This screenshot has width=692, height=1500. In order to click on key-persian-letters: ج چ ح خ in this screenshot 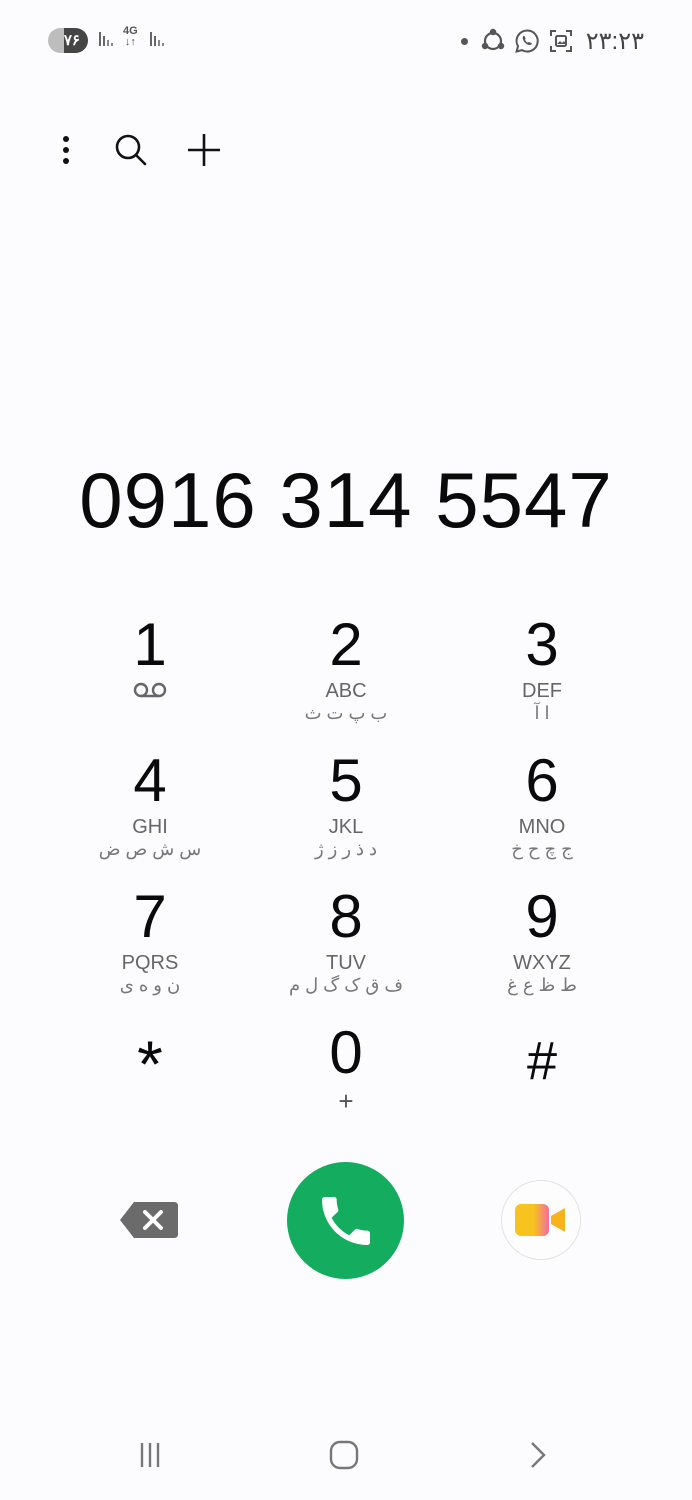, I will do `click(542, 849)`.